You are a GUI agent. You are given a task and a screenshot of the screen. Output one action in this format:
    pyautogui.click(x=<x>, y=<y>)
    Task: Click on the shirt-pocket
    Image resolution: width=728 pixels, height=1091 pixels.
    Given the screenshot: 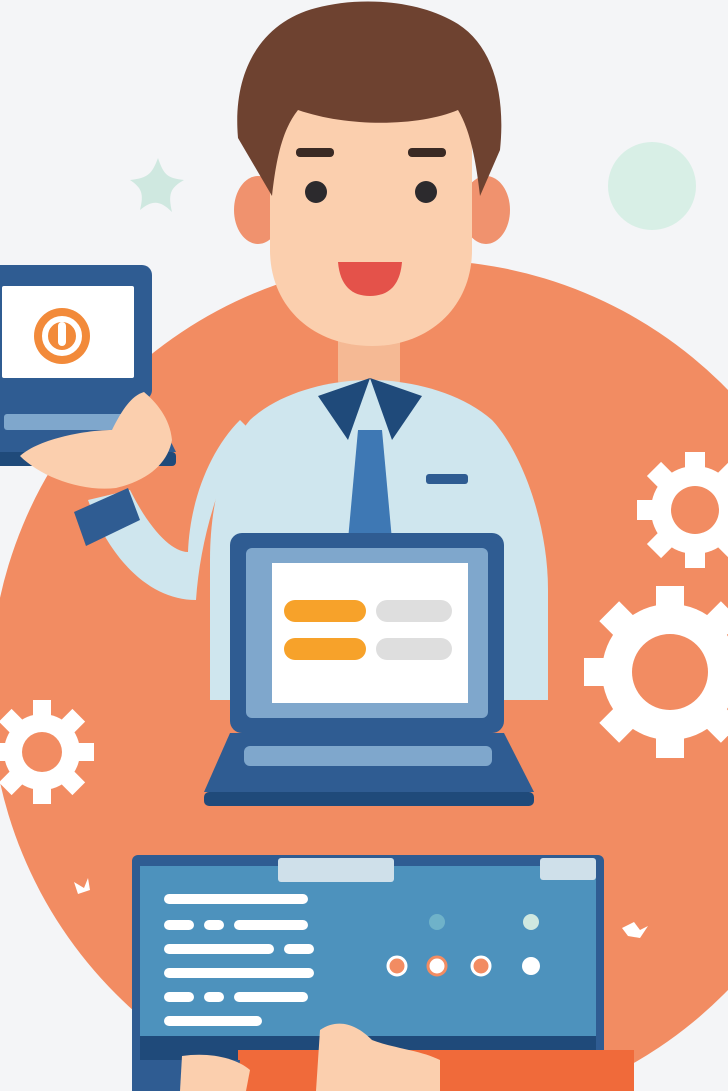 What is the action you would take?
    pyautogui.click(x=447, y=479)
    